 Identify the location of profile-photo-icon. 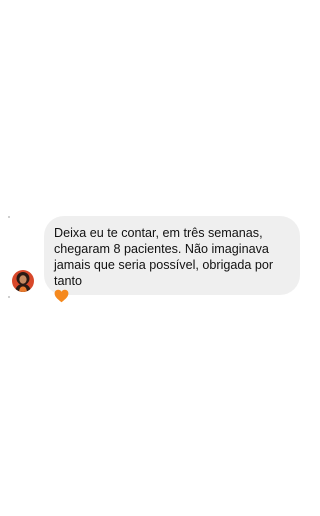
(23, 281).